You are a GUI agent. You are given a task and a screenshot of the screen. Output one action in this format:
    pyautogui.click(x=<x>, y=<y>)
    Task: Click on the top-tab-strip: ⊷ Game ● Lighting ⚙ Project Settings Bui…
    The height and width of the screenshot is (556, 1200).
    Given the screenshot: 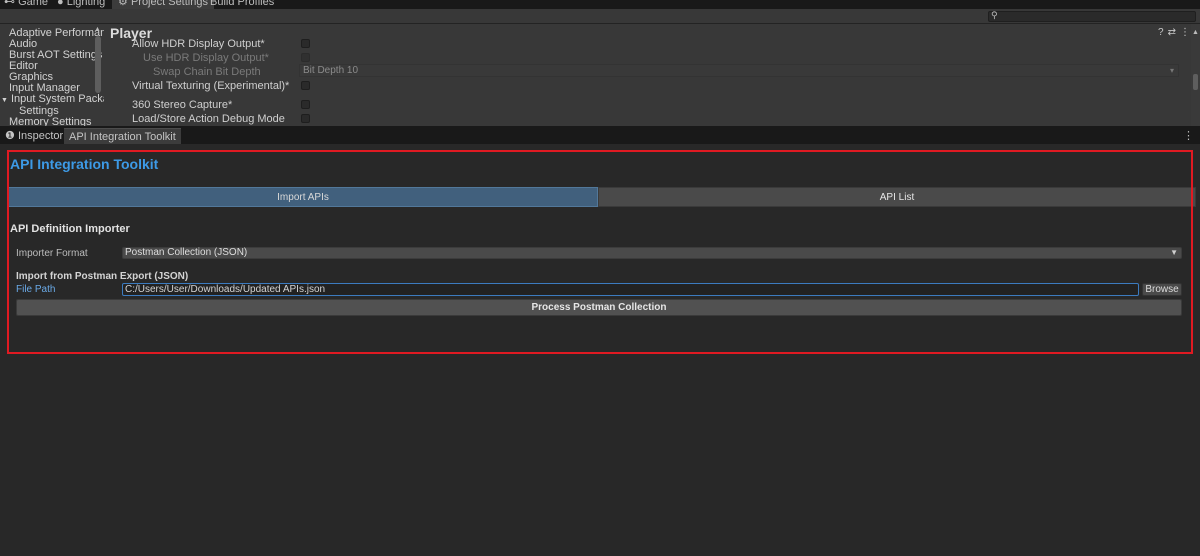 What is the action you would take?
    pyautogui.click(x=600, y=4)
    